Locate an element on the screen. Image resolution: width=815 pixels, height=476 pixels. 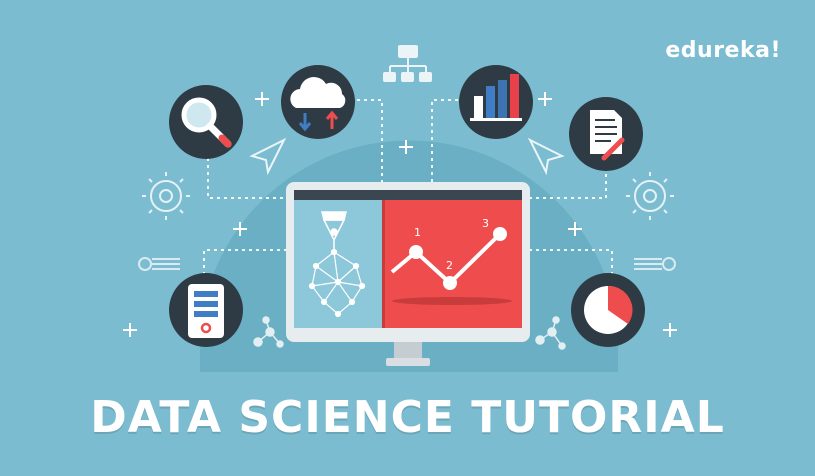
chart-point-label: 3 is located at coordinates (485, 223).